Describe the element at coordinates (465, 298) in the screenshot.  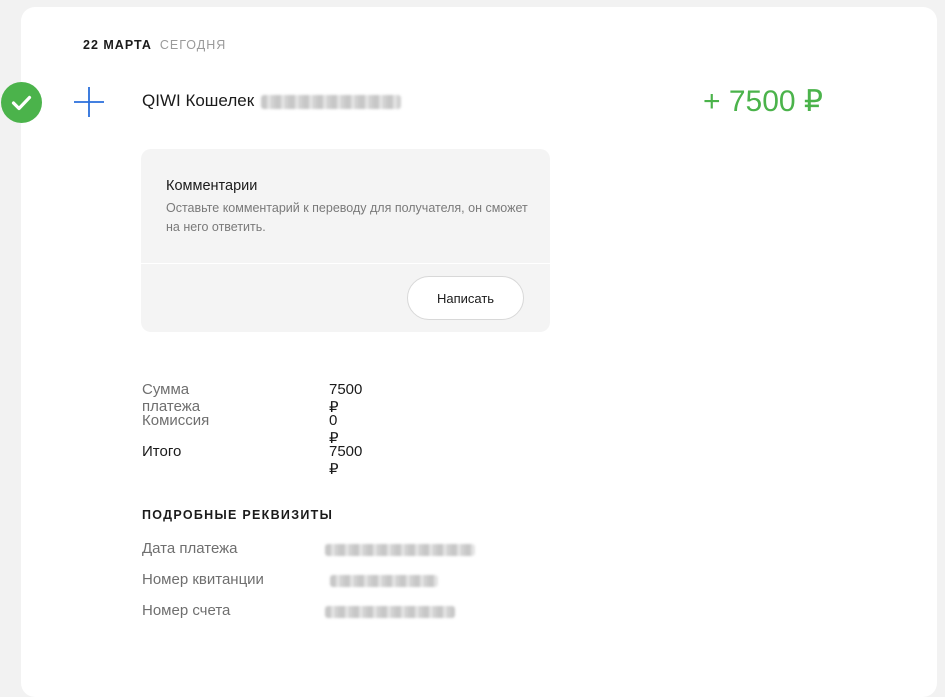
I see `write-comment-button: Написать` at that location.